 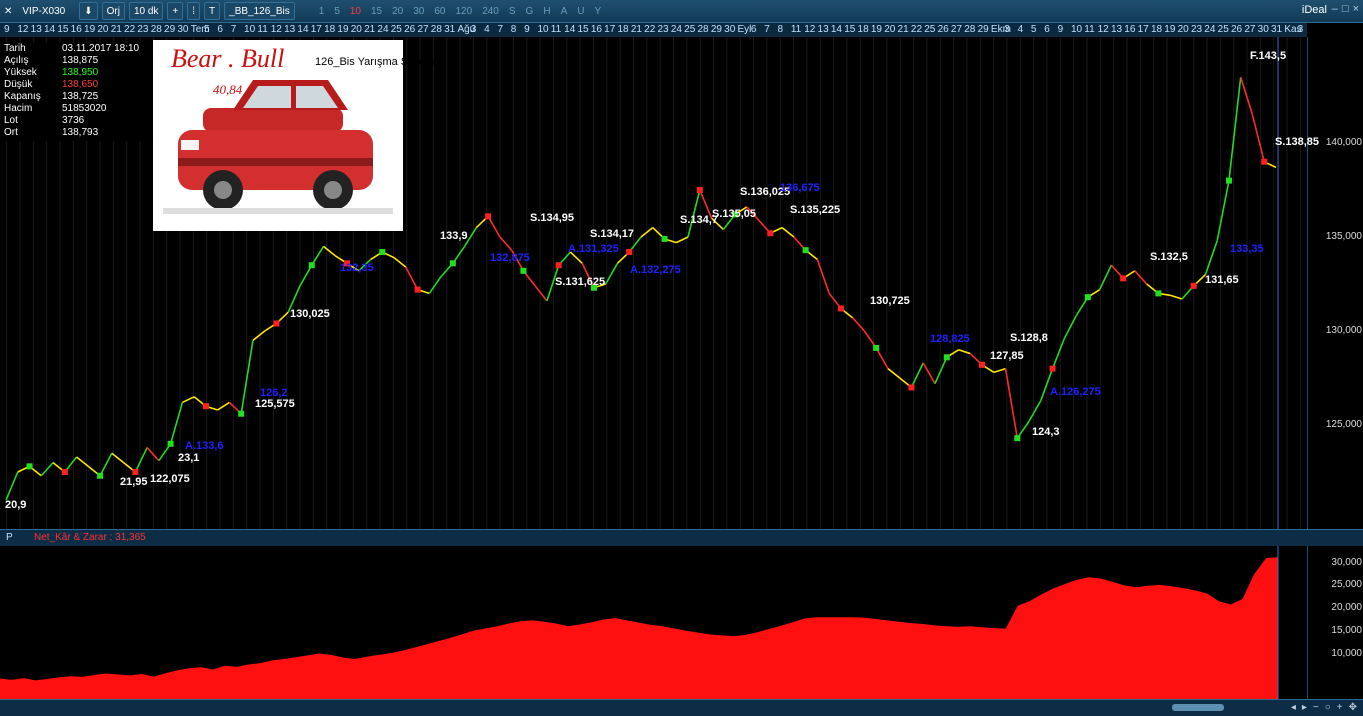 What do you see at coordinates (1356, 9) in the screenshot?
I see `close-icon: ×` at bounding box center [1356, 9].